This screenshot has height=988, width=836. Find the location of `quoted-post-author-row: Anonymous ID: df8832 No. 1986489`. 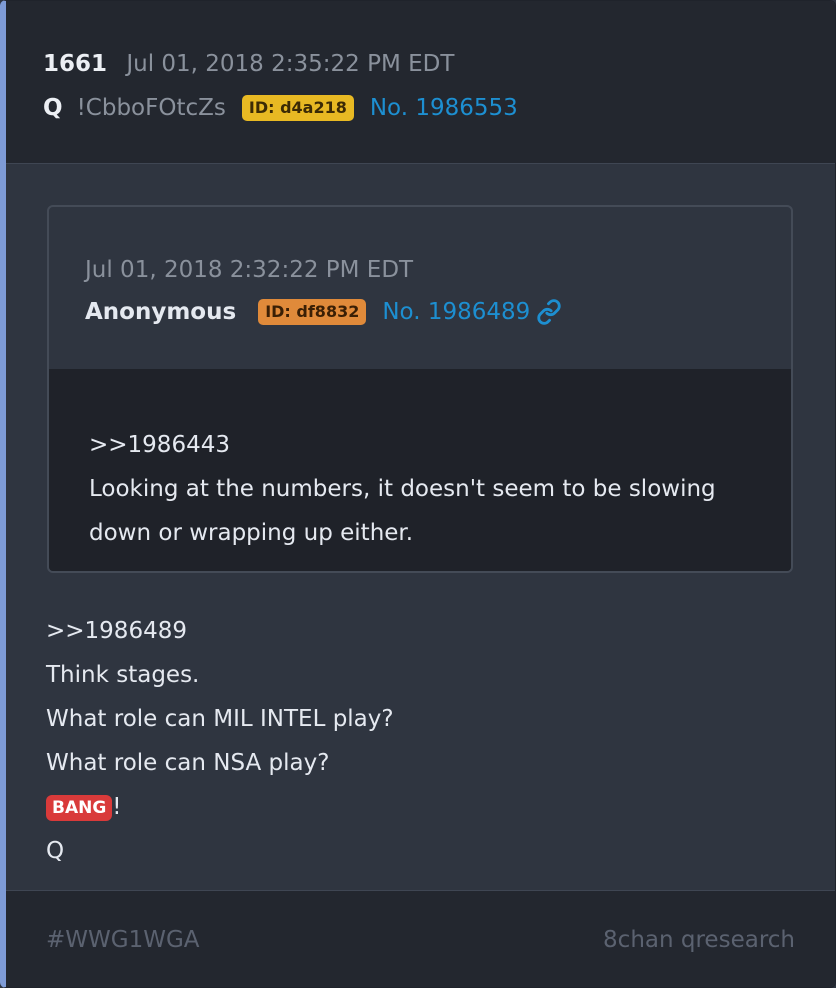

quoted-post-author-row: Anonymous ID: df8832 No. 1986489 is located at coordinates (323, 312).